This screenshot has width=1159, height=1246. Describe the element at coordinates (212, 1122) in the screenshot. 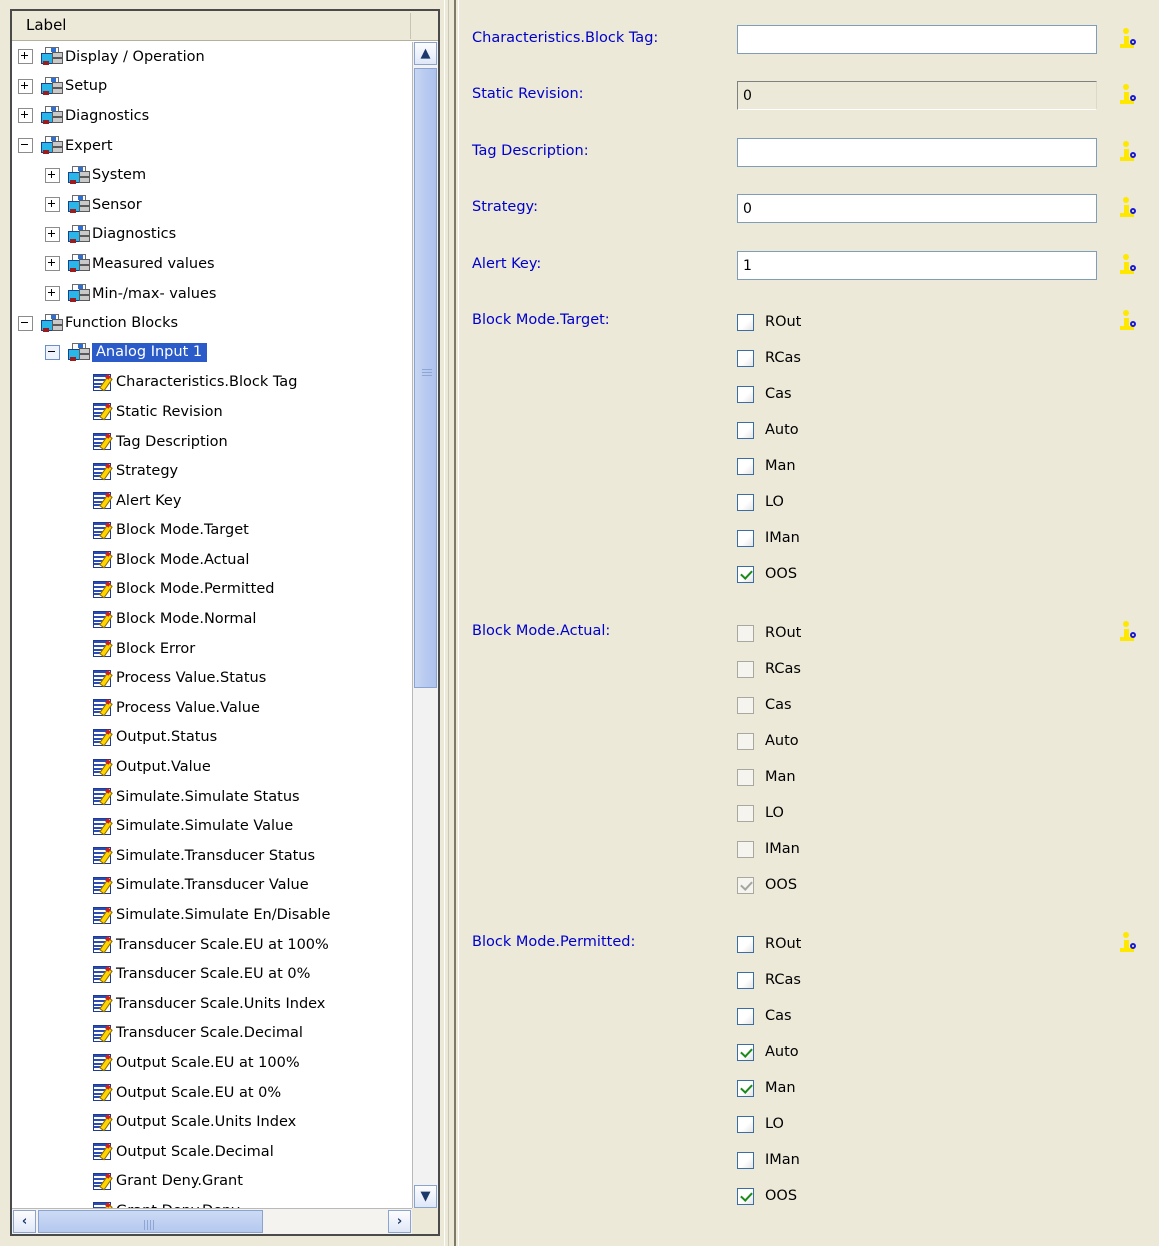

I see `tree-item-output-scale-units-index: Output Scale.Units Index` at that location.